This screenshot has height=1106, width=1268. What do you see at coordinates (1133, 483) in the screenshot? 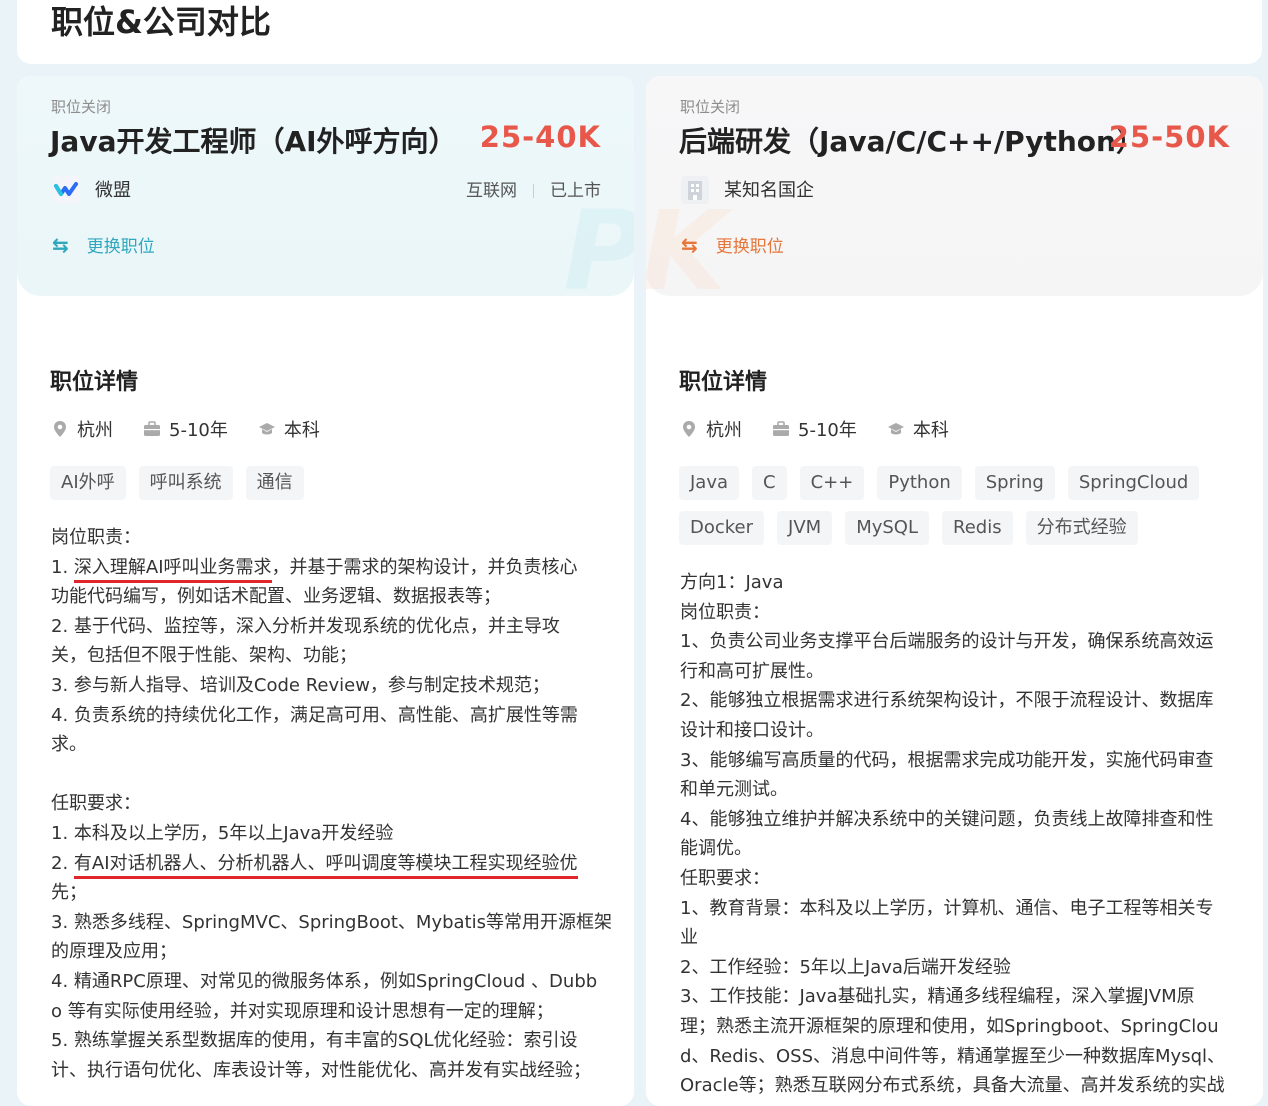
I see `job-tag: SpringCloud` at bounding box center [1133, 483].